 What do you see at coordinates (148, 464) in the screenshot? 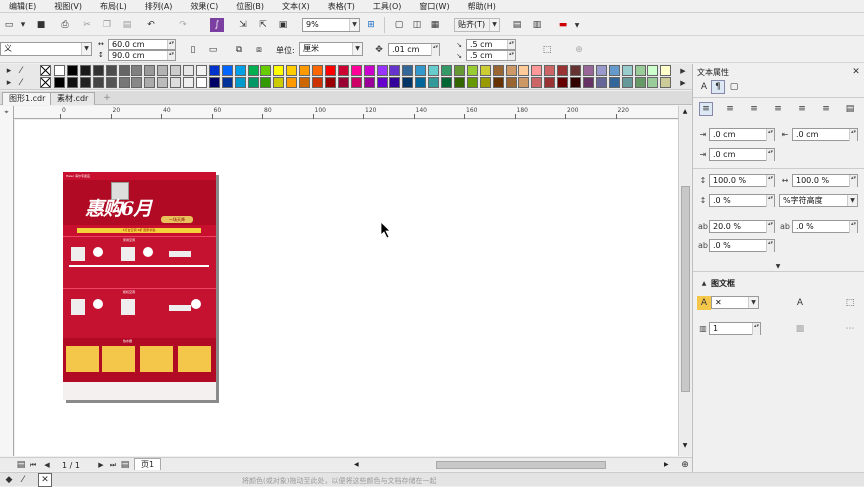
I see `tab-page-1: 页1` at bounding box center [148, 464].